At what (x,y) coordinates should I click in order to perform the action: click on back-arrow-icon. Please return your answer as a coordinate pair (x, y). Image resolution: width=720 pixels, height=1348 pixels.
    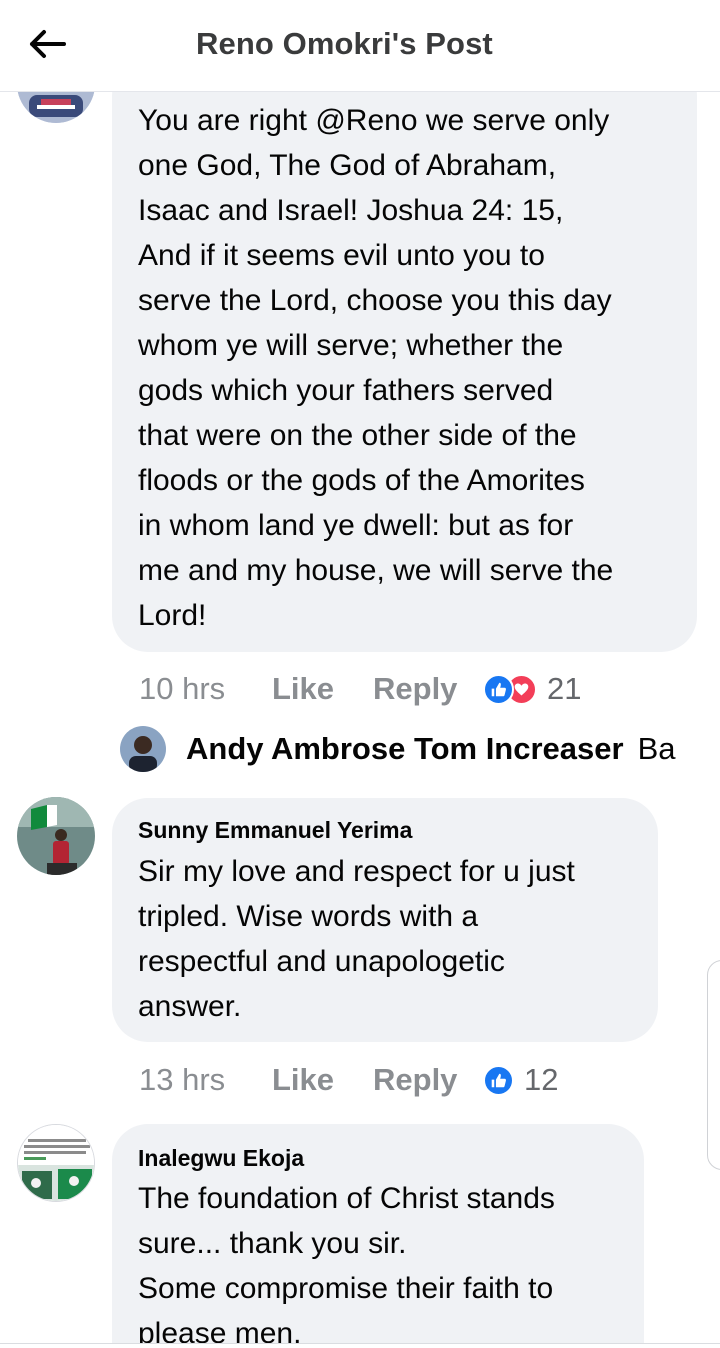
    Looking at the image, I should click on (48, 44).